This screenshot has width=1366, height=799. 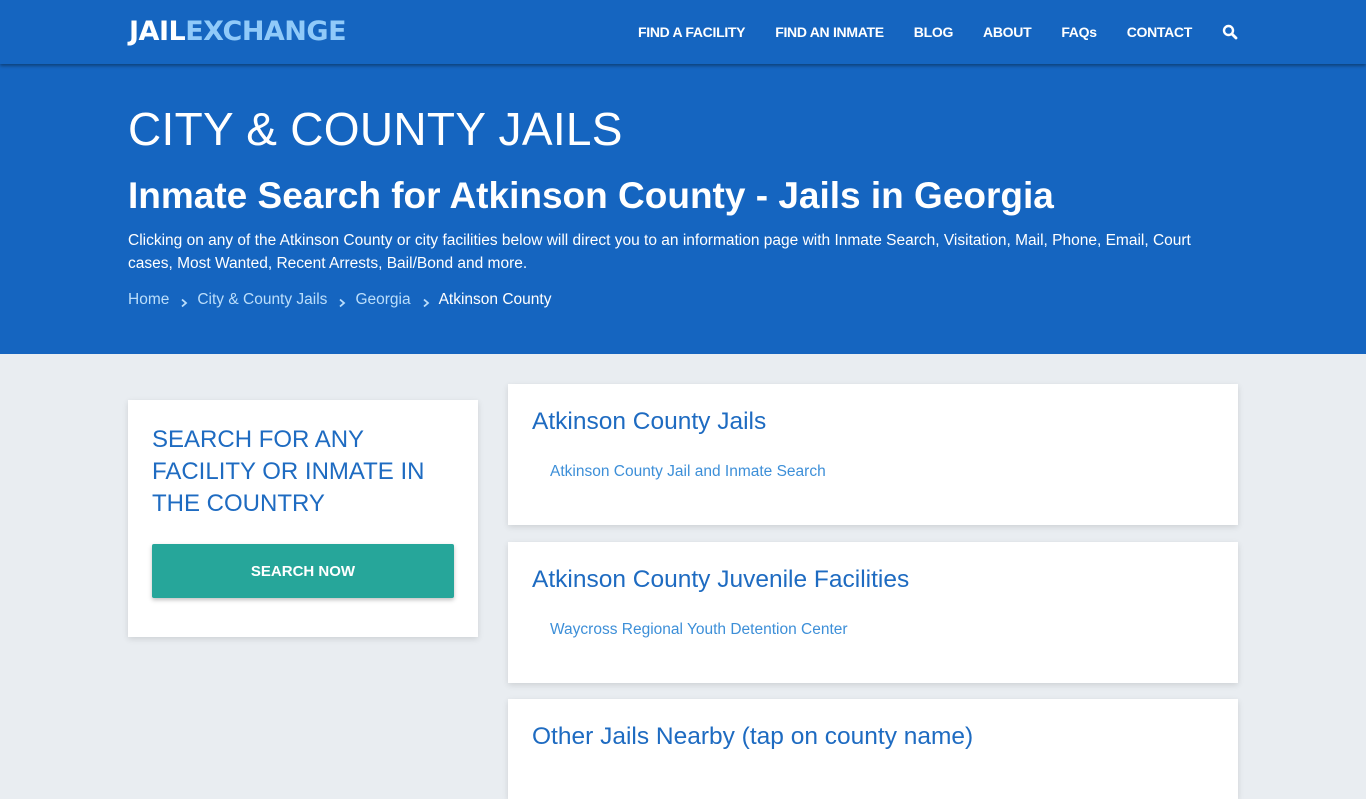 I want to click on nav-find-inmate: FIND AN INMATE, so click(x=829, y=32).